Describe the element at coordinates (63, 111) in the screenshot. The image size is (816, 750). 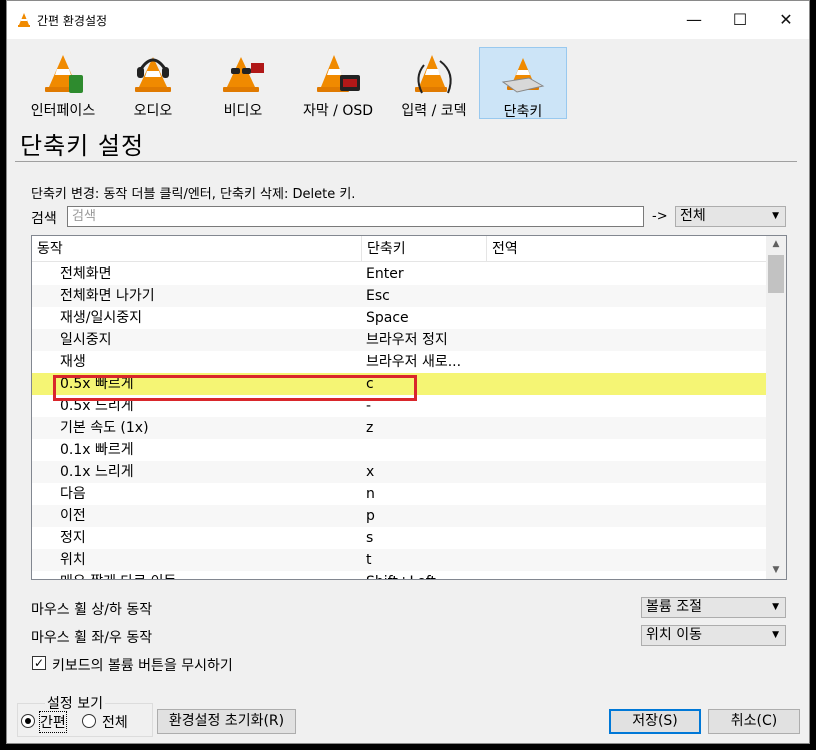
I see `category-label: 인터페이스` at that location.